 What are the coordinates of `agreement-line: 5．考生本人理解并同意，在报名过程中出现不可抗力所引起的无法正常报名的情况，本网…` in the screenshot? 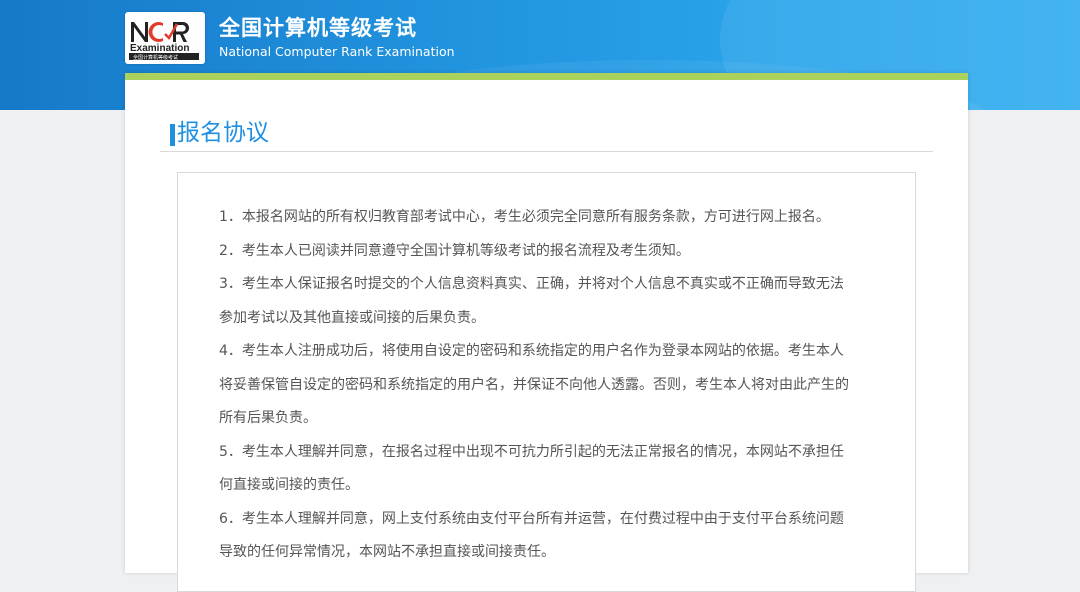 It's located at (531, 451).